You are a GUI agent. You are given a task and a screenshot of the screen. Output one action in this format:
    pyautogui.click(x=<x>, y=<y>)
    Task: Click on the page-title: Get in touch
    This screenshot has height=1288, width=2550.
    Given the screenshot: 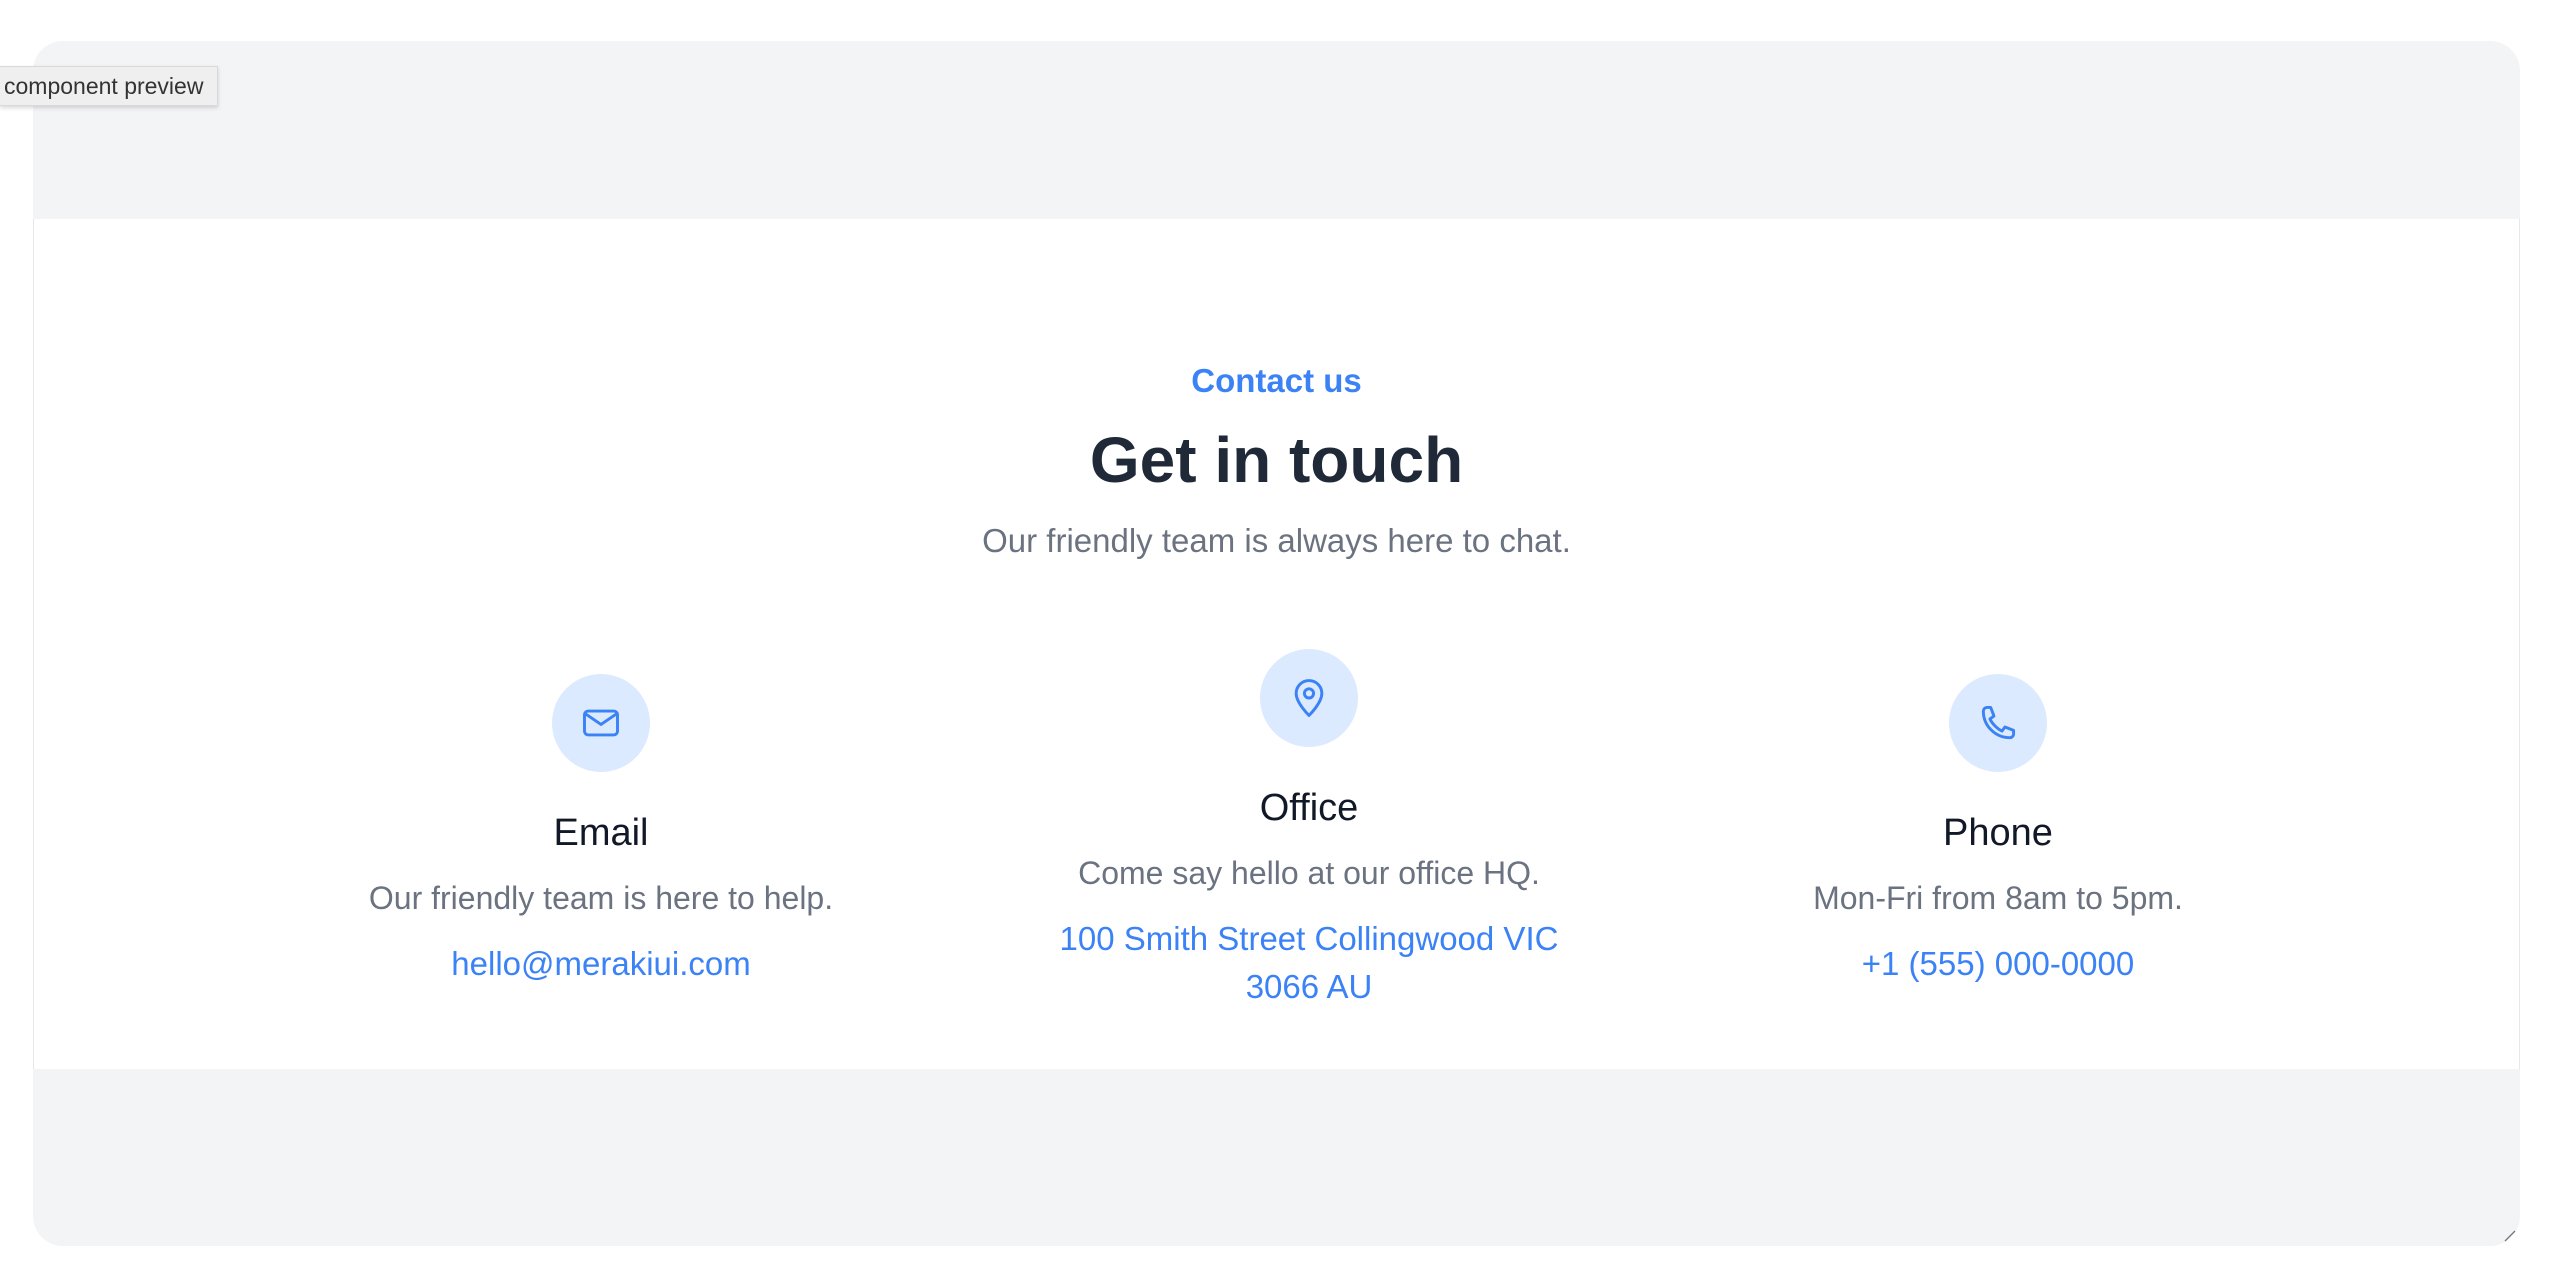 What is the action you would take?
    pyautogui.click(x=1276, y=460)
    